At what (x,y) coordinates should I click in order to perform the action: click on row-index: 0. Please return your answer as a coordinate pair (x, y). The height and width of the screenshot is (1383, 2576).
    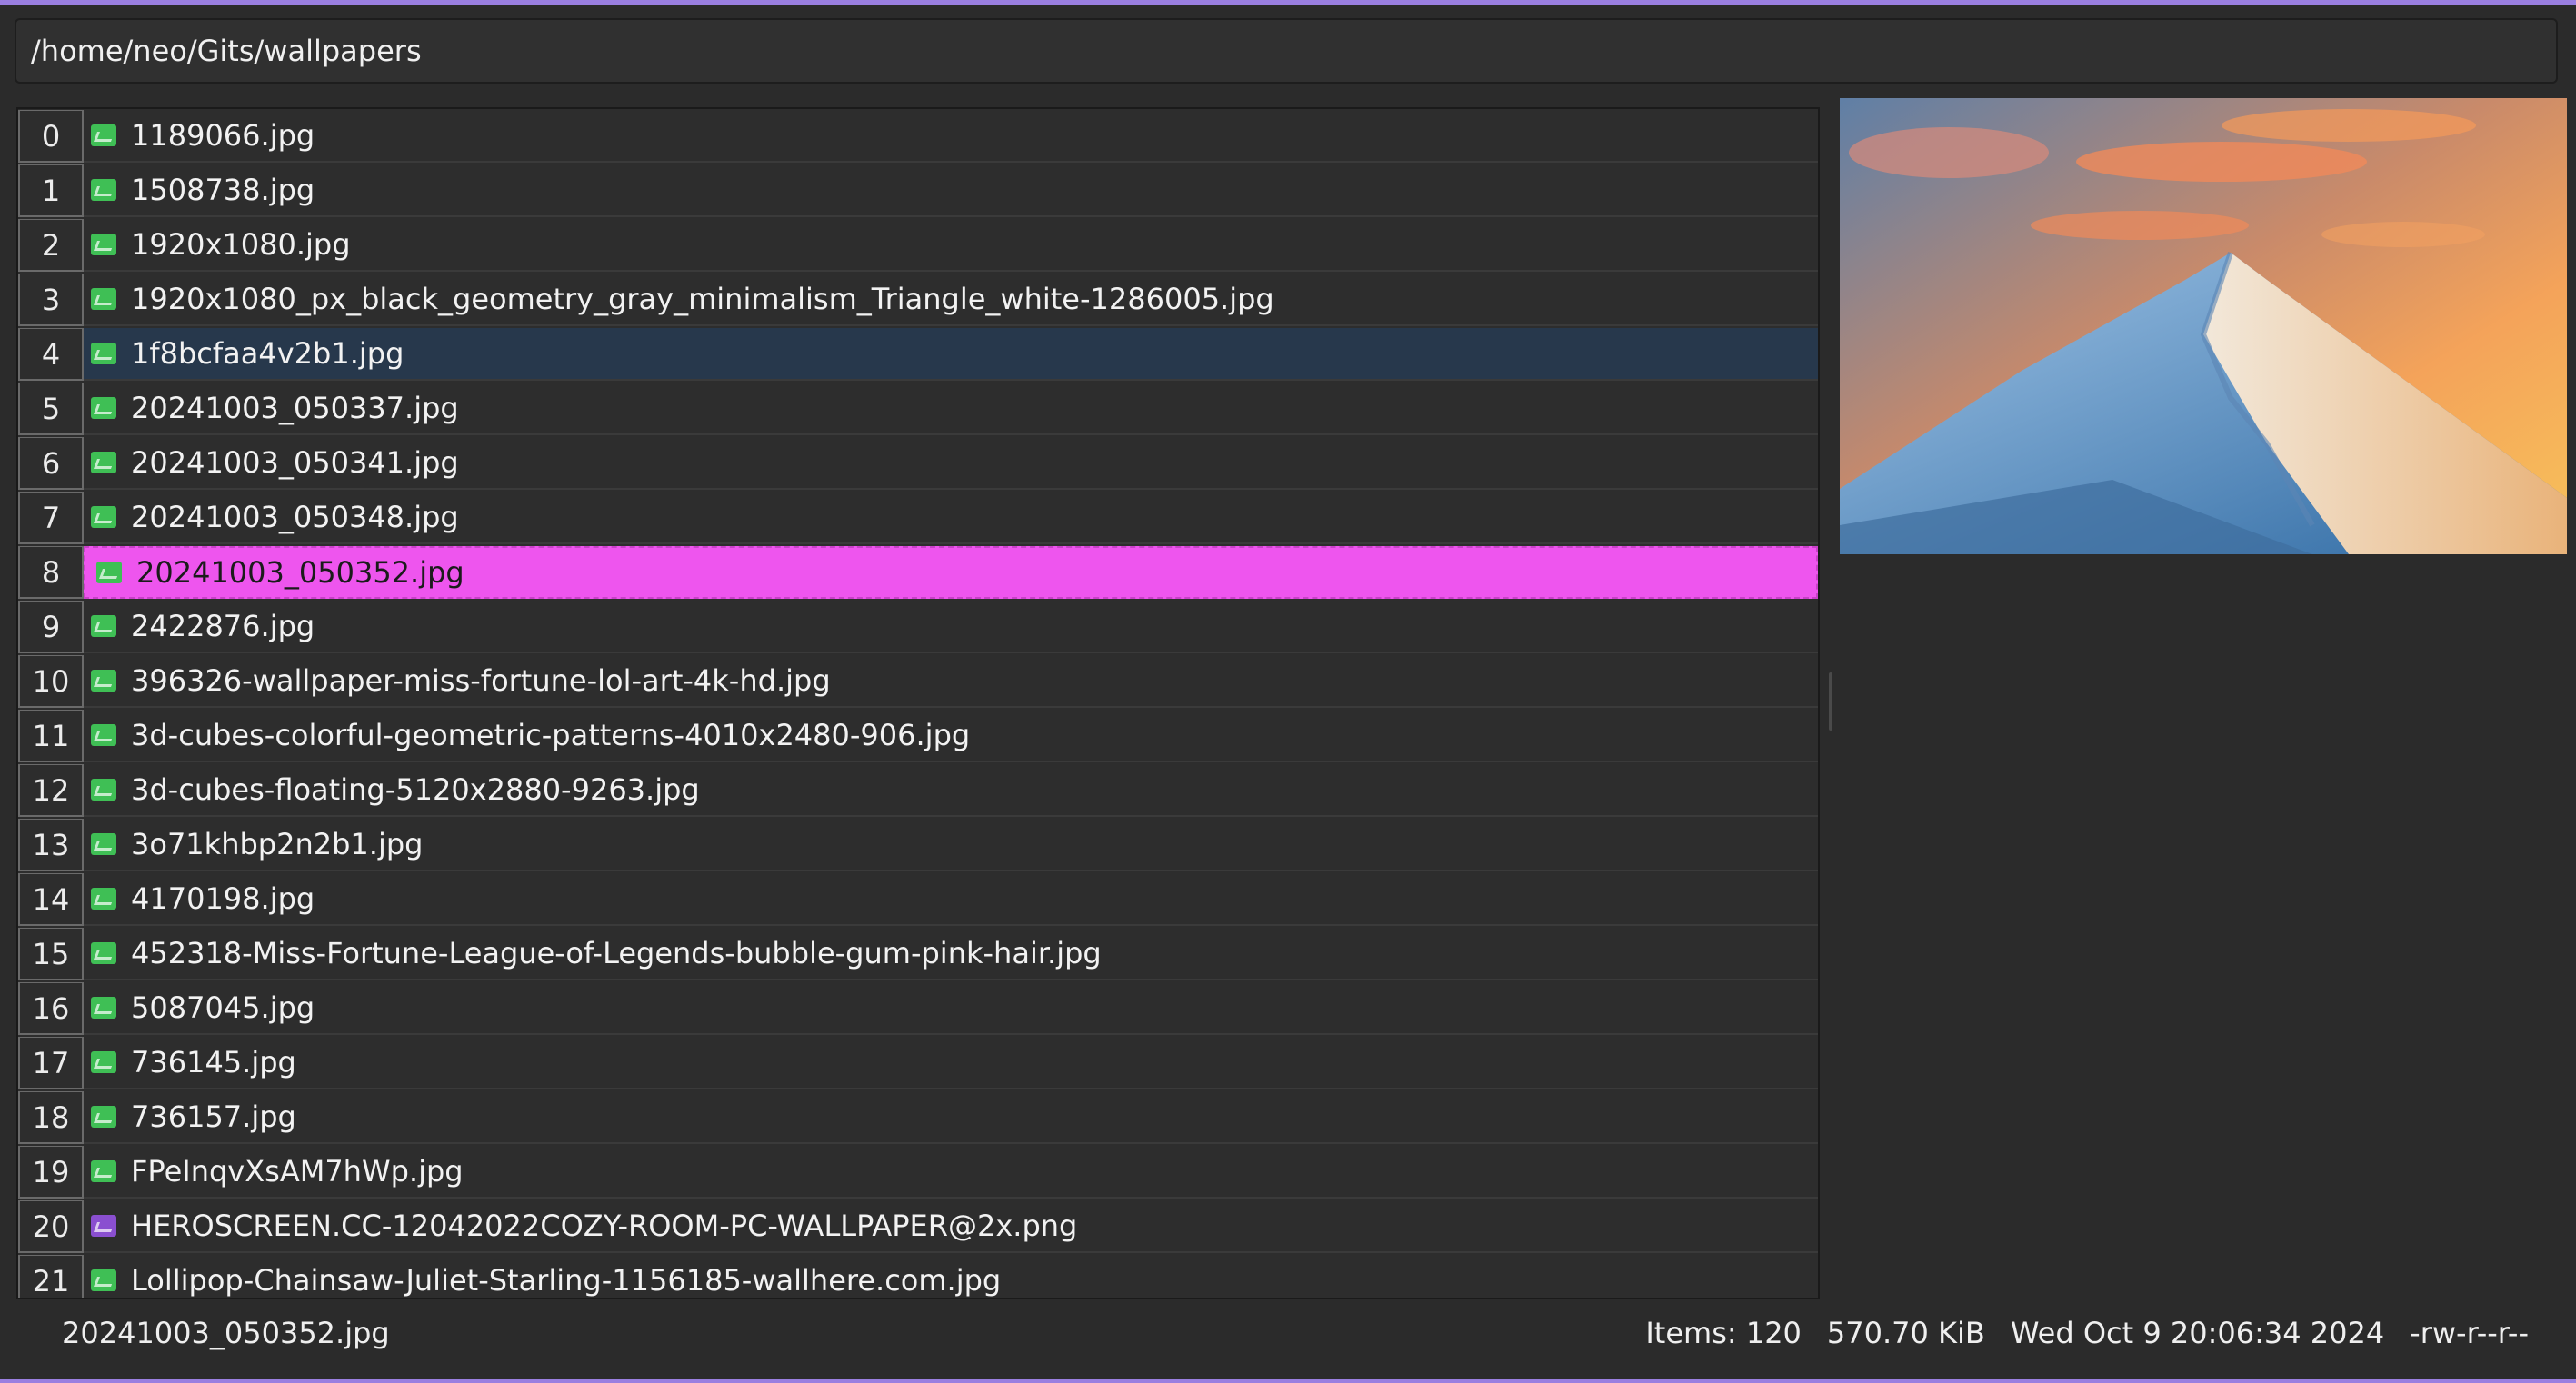
    Looking at the image, I should click on (51, 136).